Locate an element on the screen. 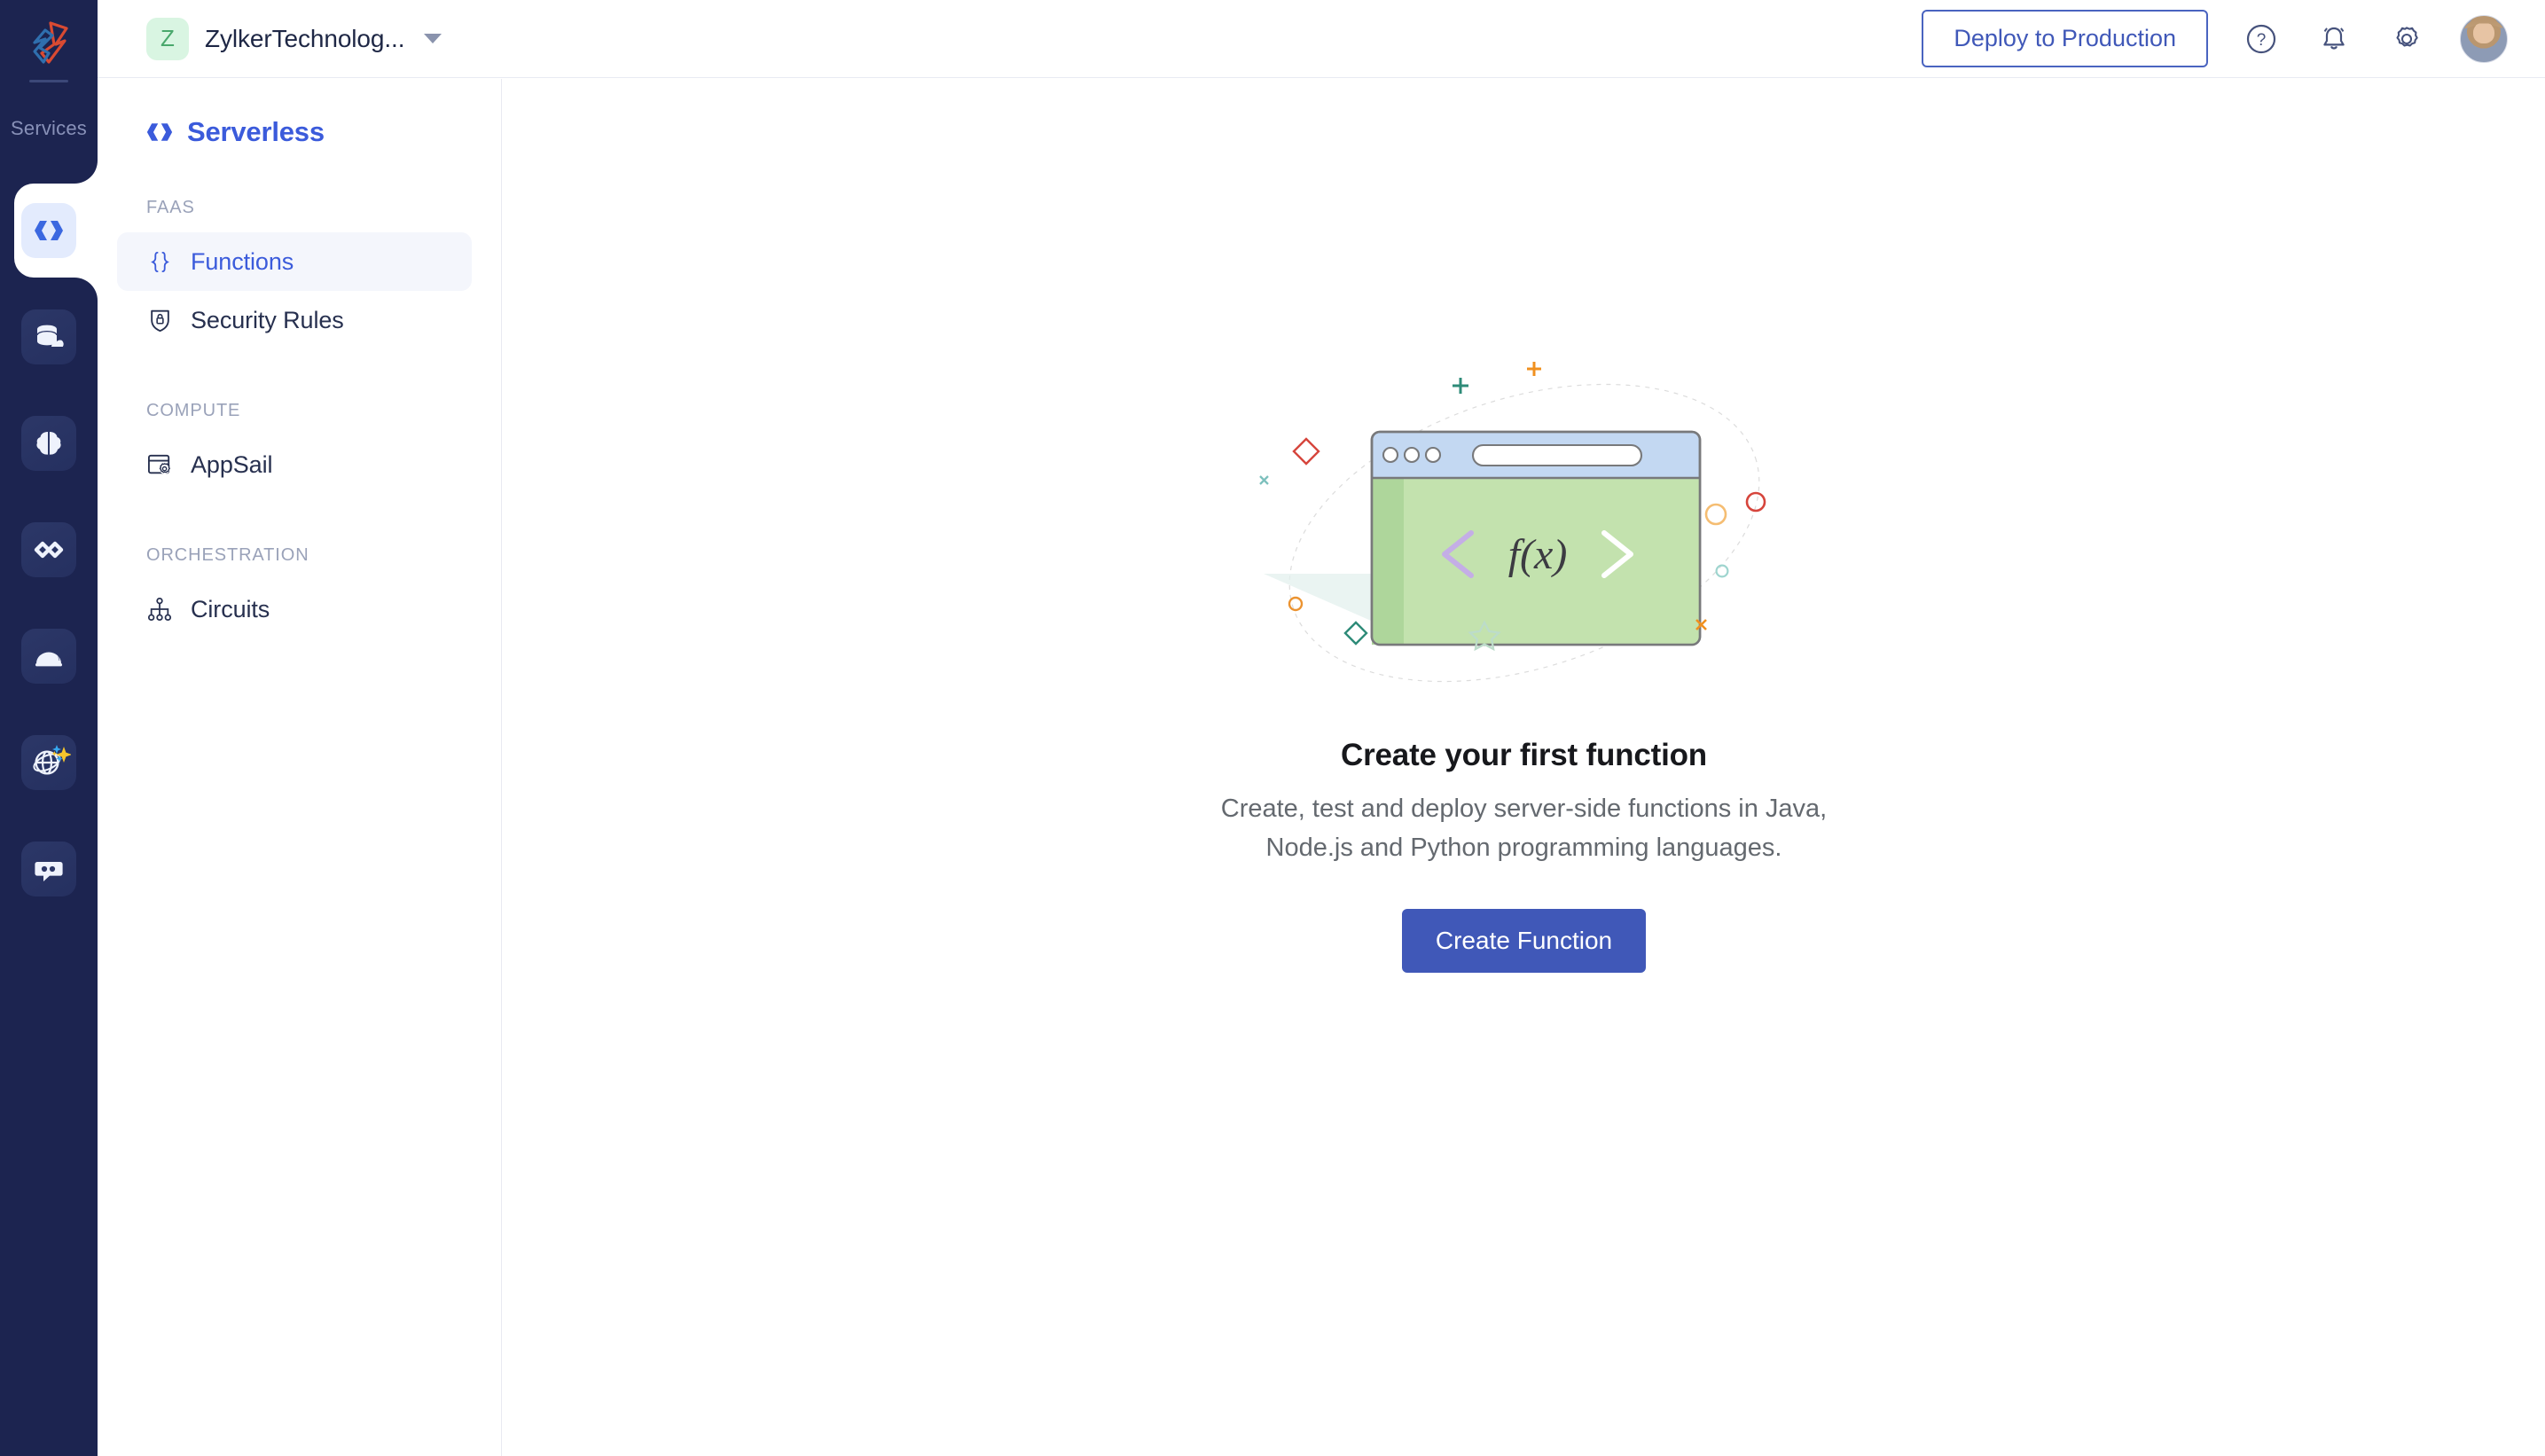 The width and height of the screenshot is (2545, 1456). user-avatar is located at coordinates (2484, 38).